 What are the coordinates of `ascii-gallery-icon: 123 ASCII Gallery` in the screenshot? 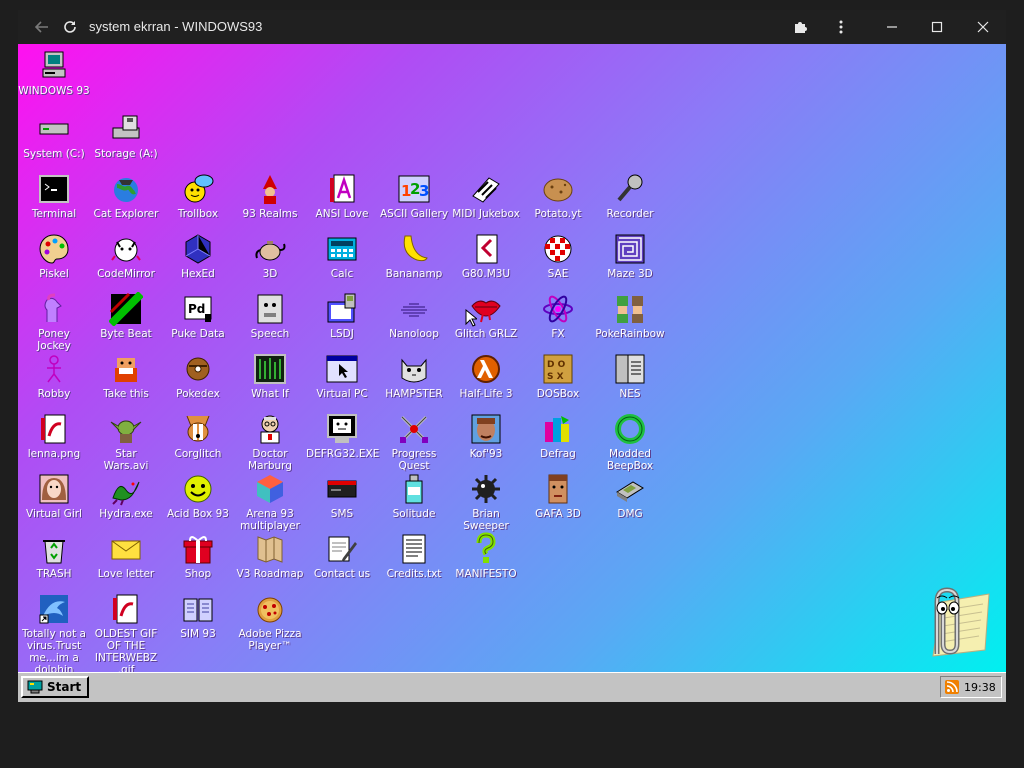 It's located at (414, 196).